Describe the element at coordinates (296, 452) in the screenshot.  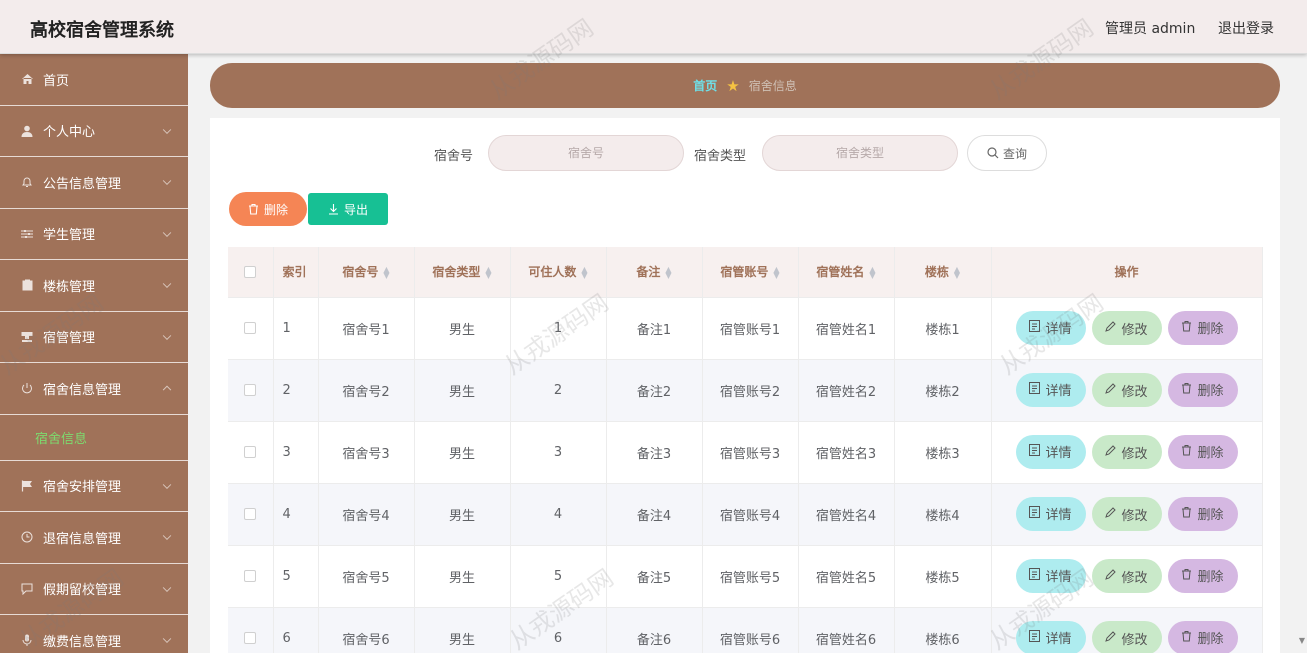
I see `table-cell: 3` at that location.